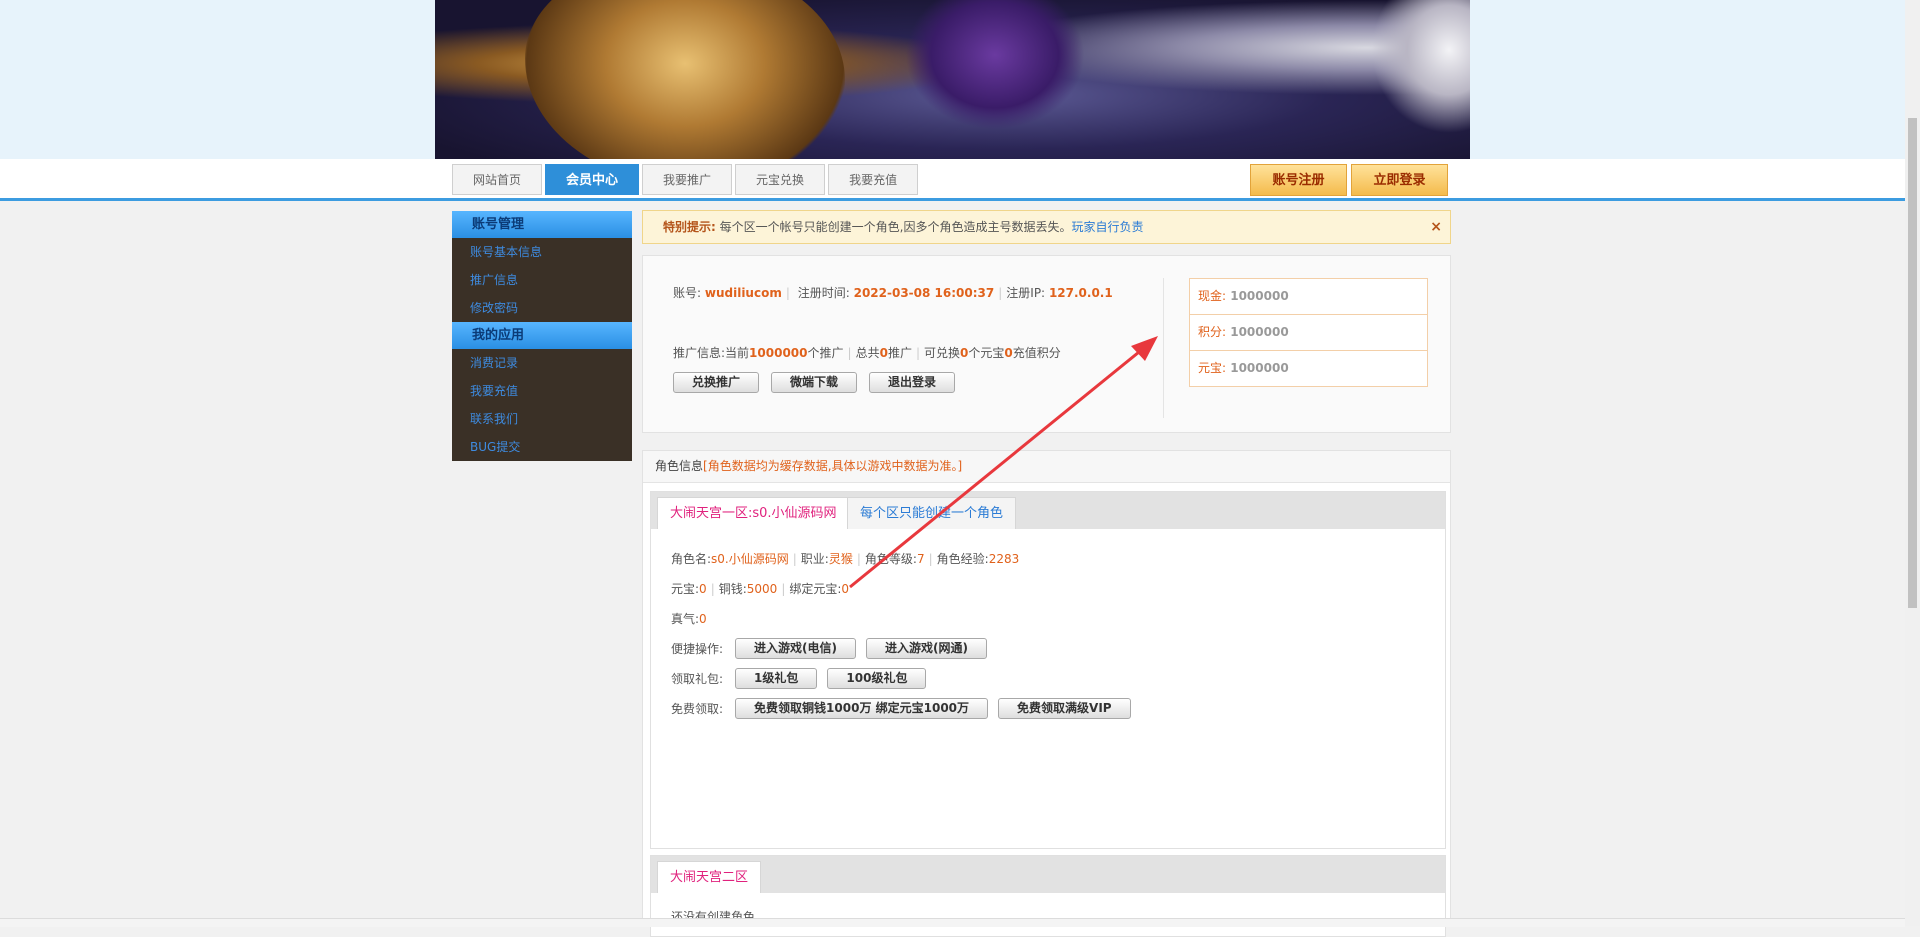 The width and height of the screenshot is (1920, 937). I want to click on arrow-shaft, so click(1000, 465).